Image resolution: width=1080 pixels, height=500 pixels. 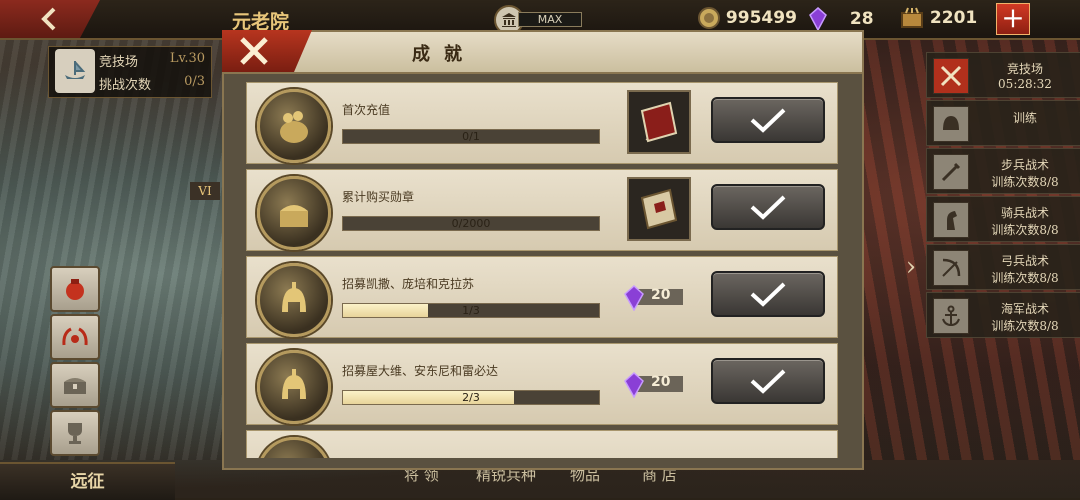 I want to click on laurel-crown-icon, so click(x=75, y=336).